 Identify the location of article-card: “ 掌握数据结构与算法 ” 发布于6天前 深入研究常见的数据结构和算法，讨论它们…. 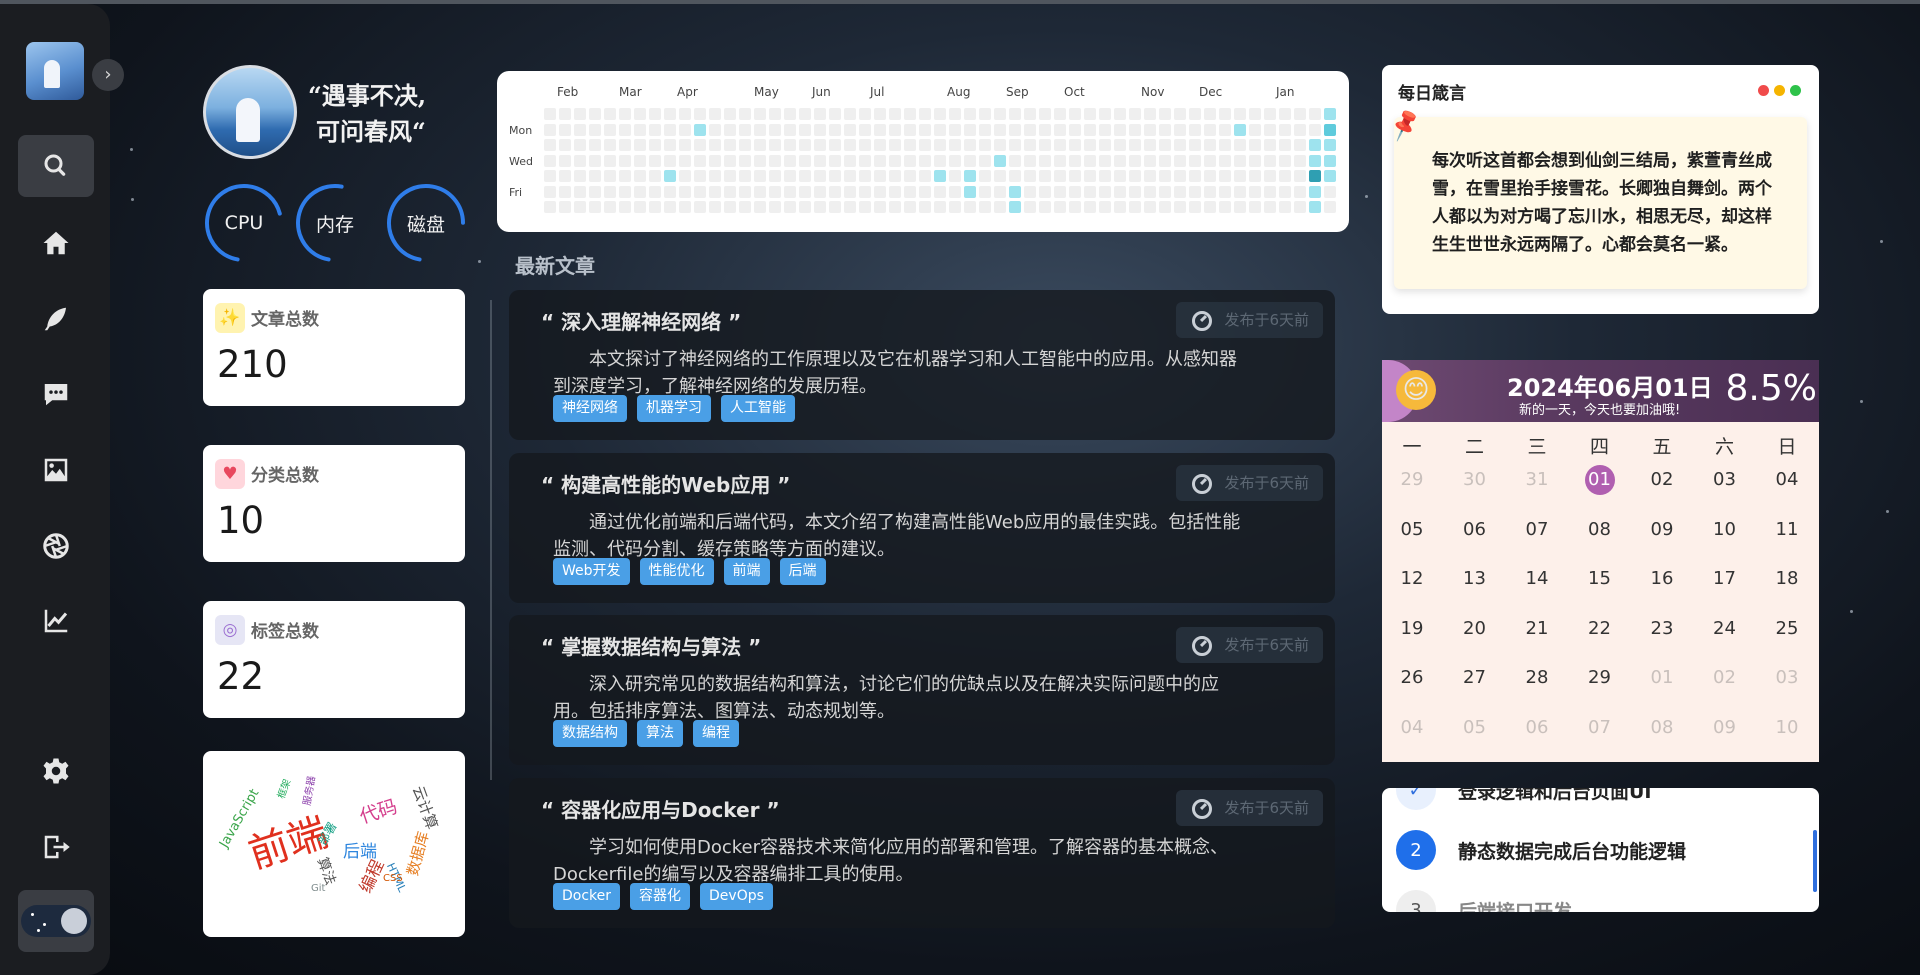
(922, 690).